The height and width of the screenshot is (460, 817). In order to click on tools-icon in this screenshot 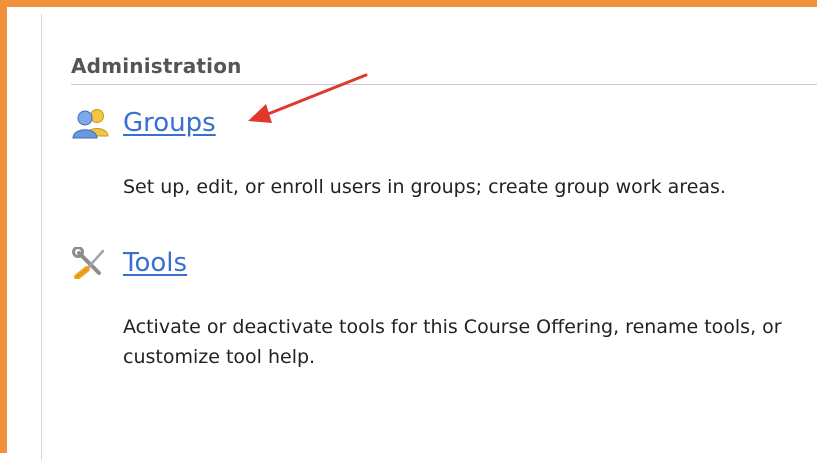, I will do `click(88, 263)`.